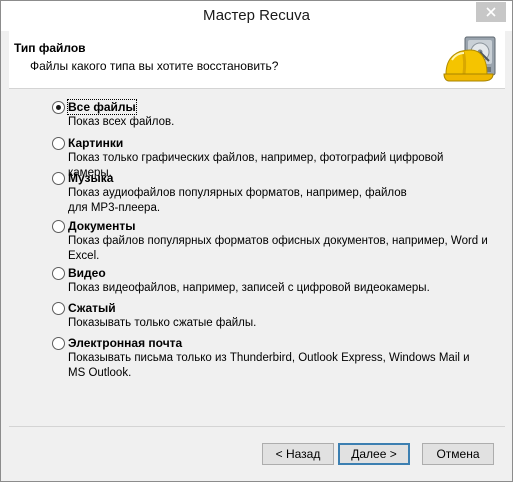 The image size is (513, 482). I want to click on recuva-hardhat-drive-icon, so click(469, 59).